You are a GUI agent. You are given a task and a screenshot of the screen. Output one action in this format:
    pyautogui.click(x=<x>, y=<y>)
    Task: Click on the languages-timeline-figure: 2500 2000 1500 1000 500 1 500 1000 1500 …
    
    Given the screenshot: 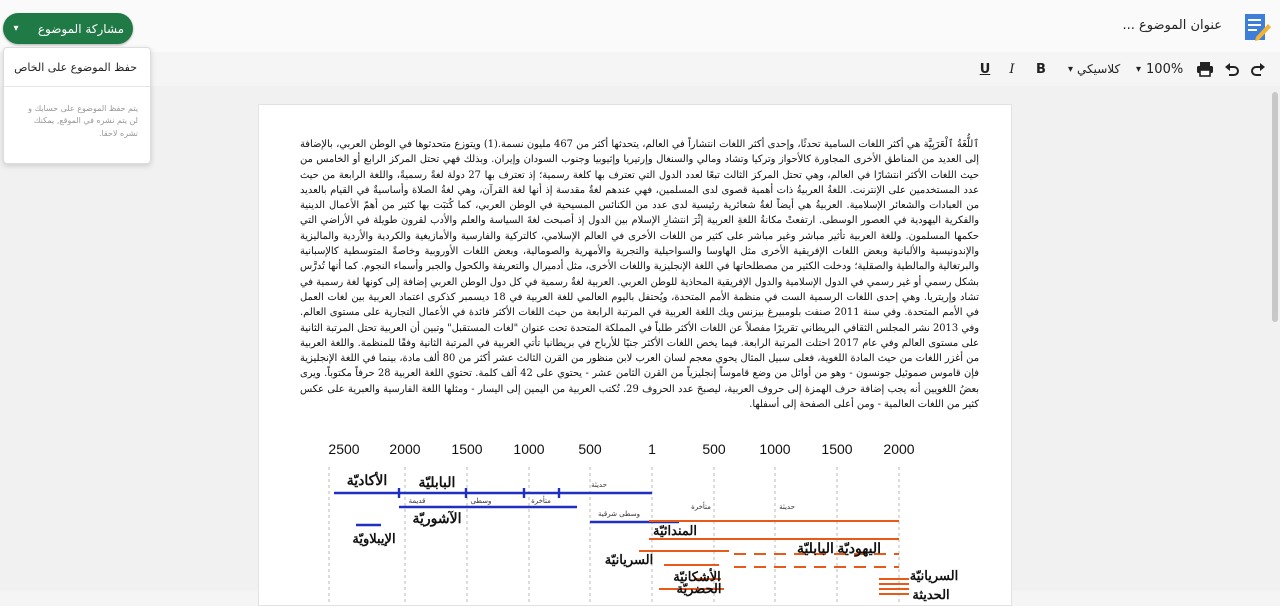 What is the action you would take?
    pyautogui.click(x=643, y=523)
    